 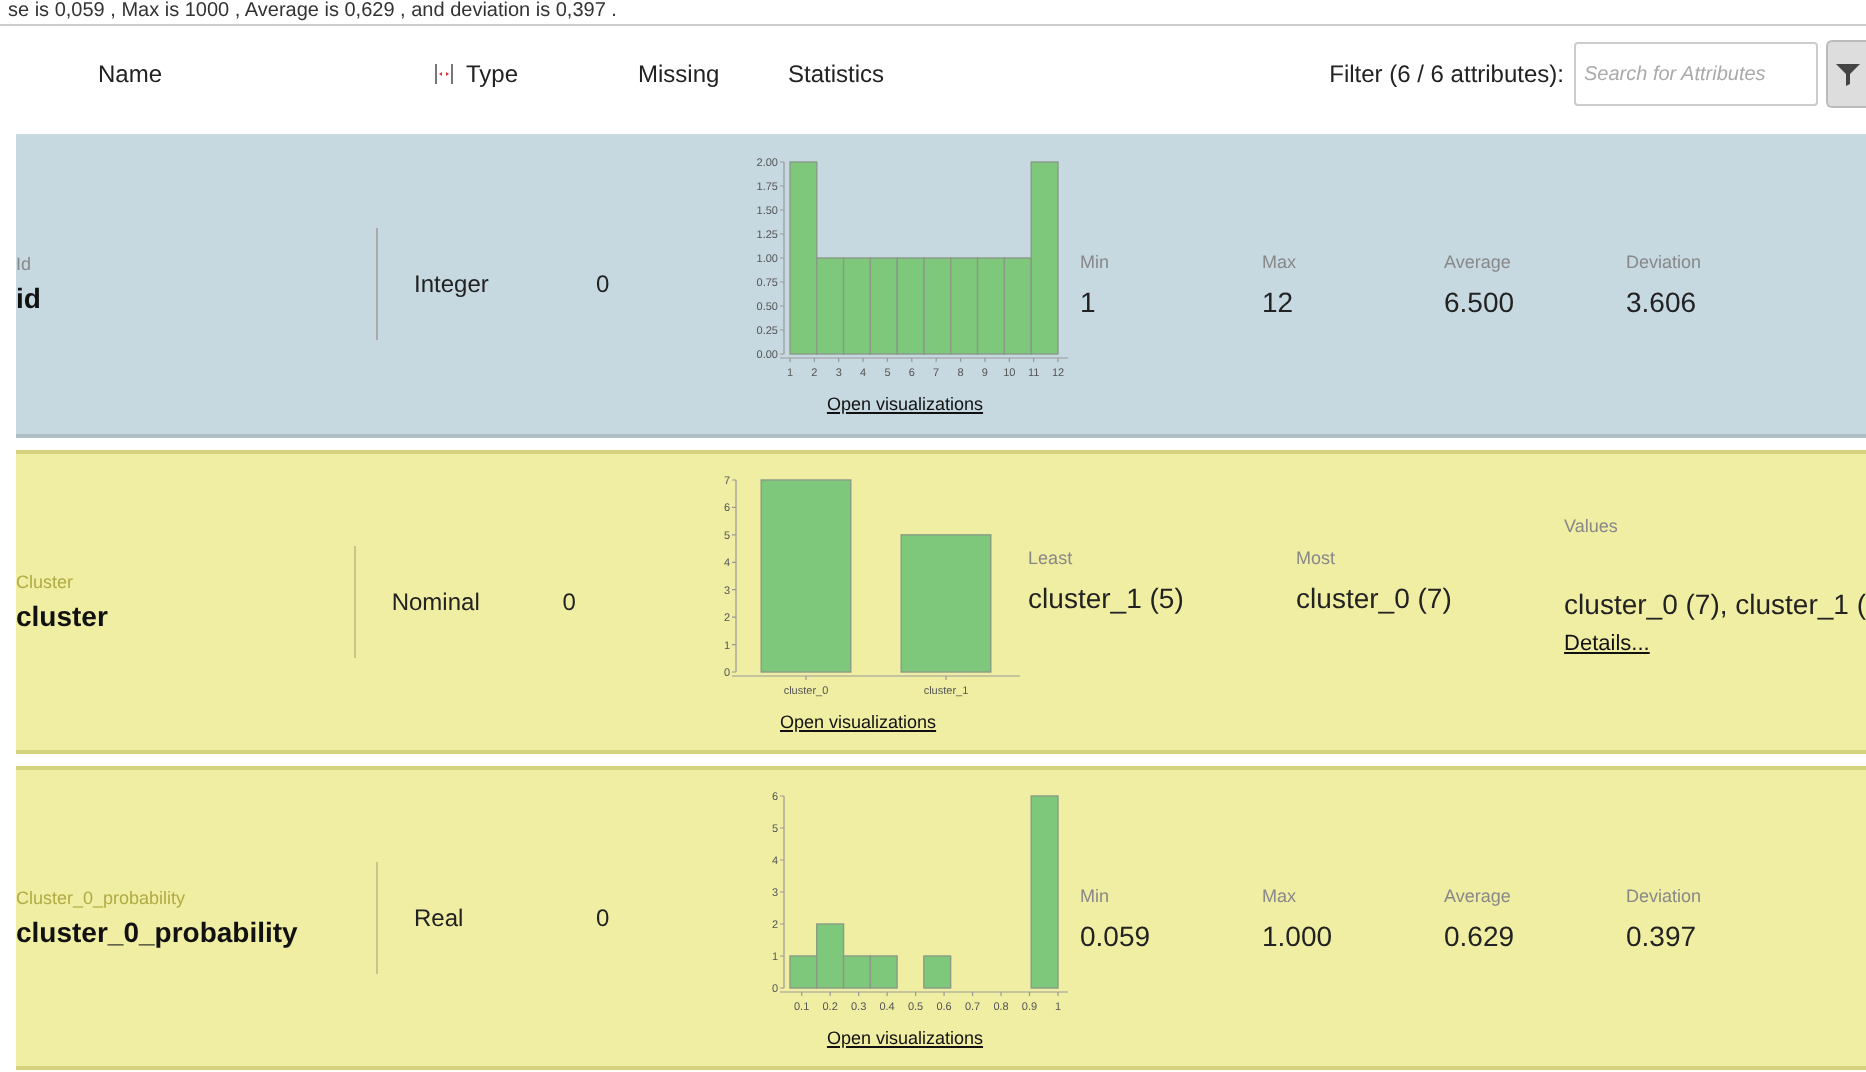 What do you see at coordinates (1107, 598) in the screenshot?
I see `stat-value: cluster_1 (5)` at bounding box center [1107, 598].